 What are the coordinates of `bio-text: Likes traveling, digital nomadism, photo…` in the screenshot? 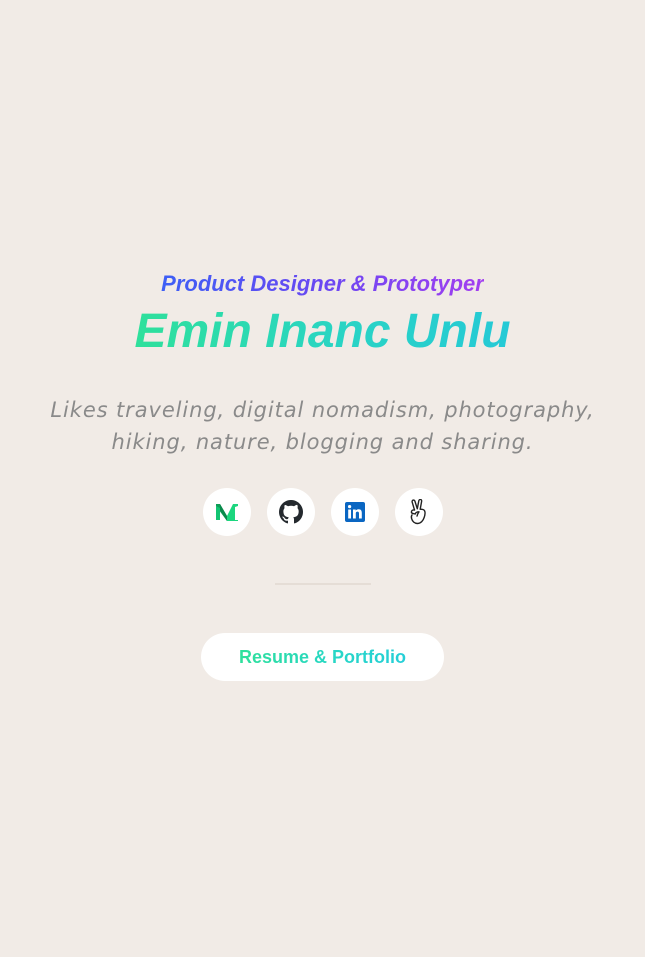 It's located at (322, 426).